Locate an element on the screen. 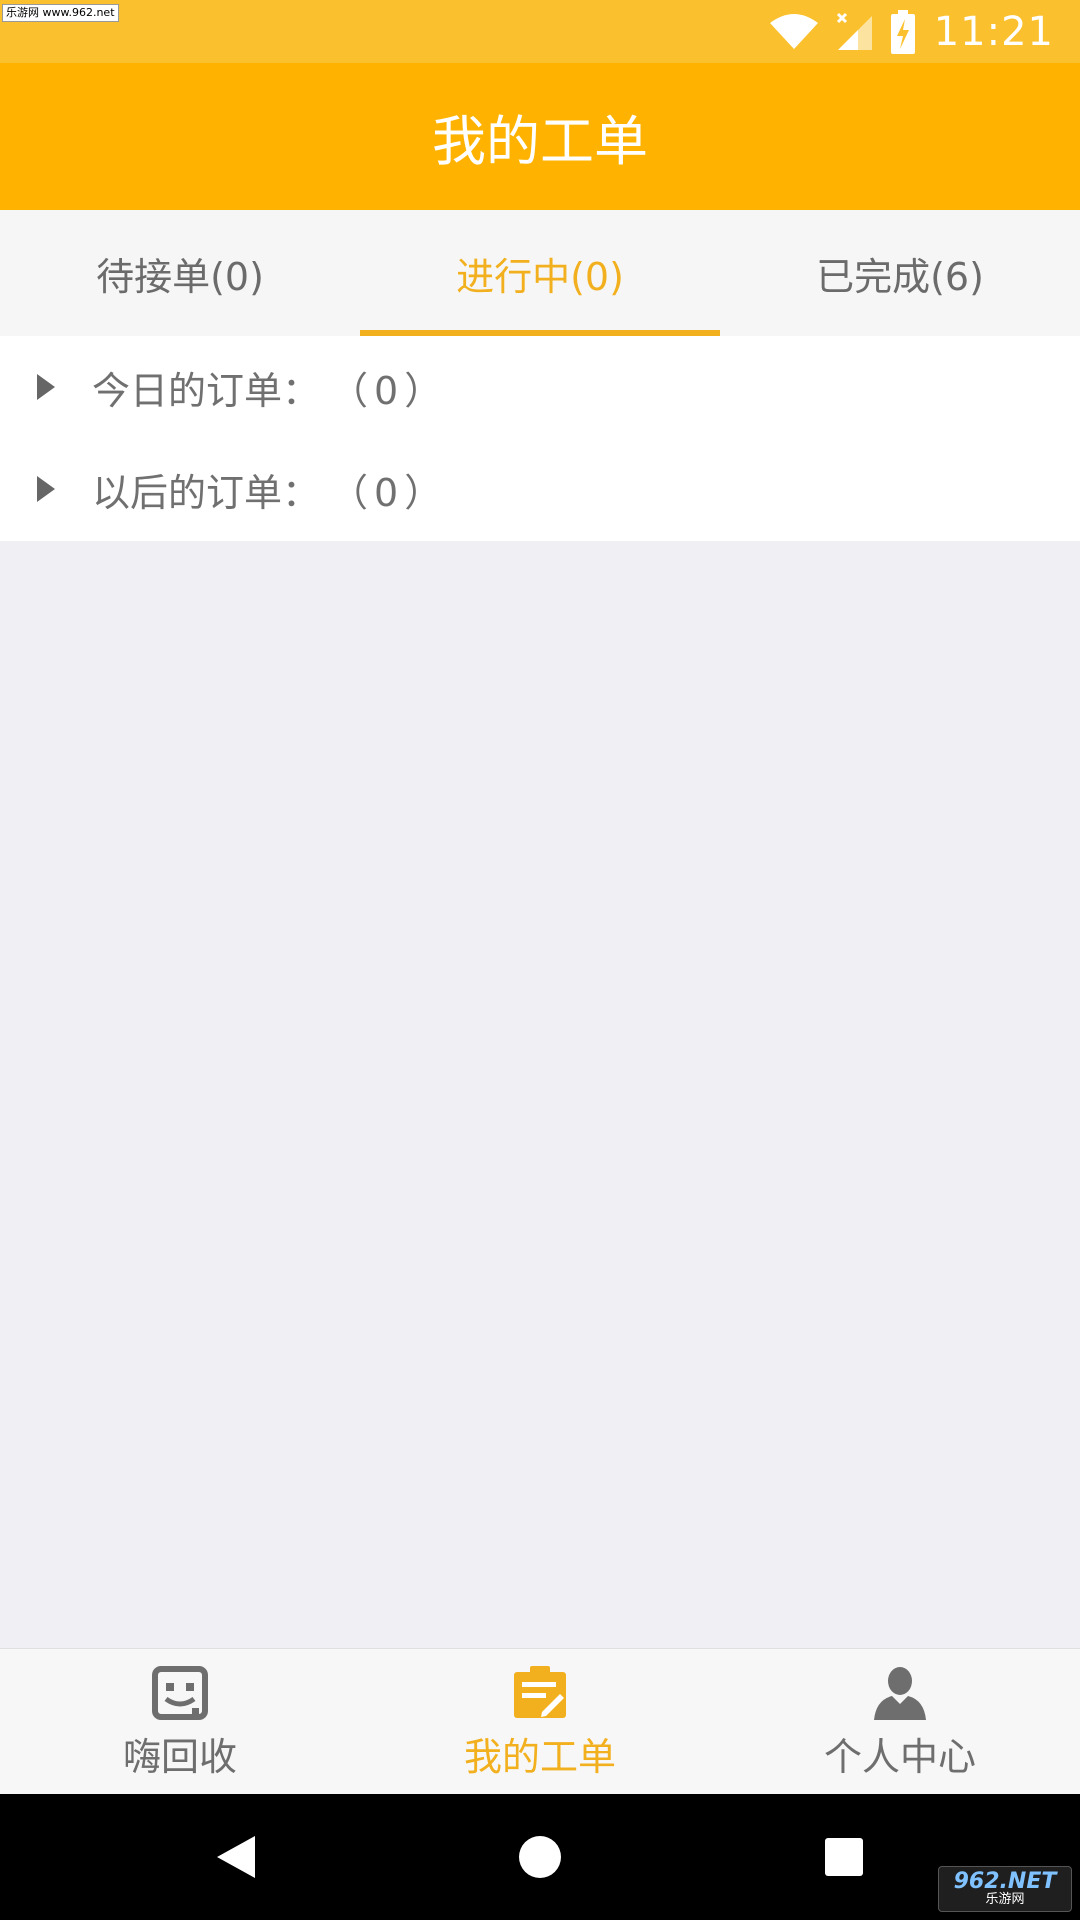  status-icons: 11:21 is located at coordinates (911, 32).